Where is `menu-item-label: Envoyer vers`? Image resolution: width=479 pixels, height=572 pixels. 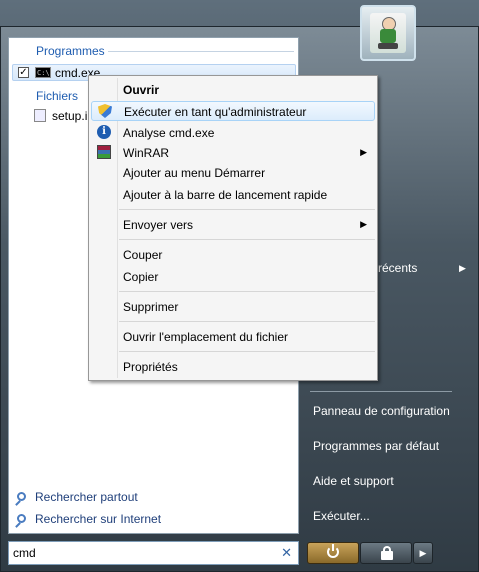
menu-item-label: Envoyer vers is located at coordinates (158, 225).